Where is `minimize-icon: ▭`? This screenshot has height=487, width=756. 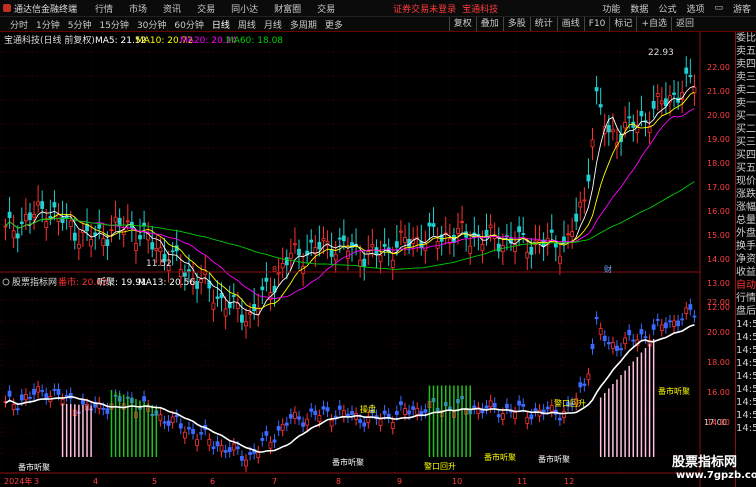 minimize-icon: ▭ is located at coordinates (718, 8).